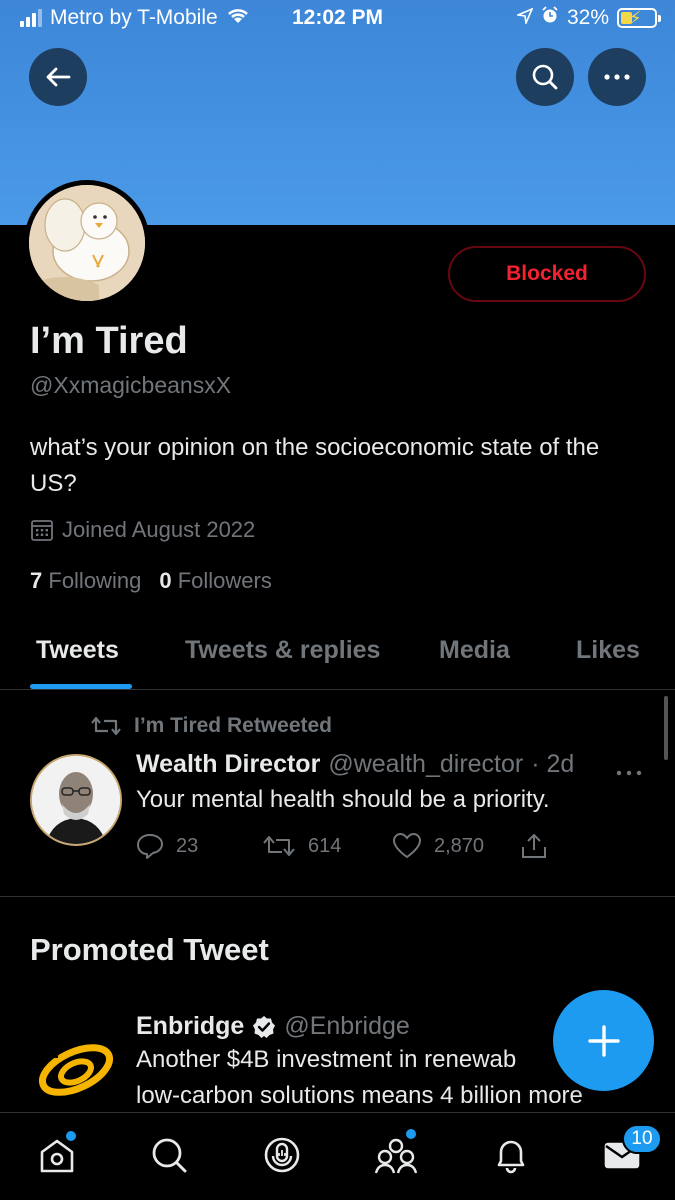  I want to click on reply-count: 23, so click(187, 845).